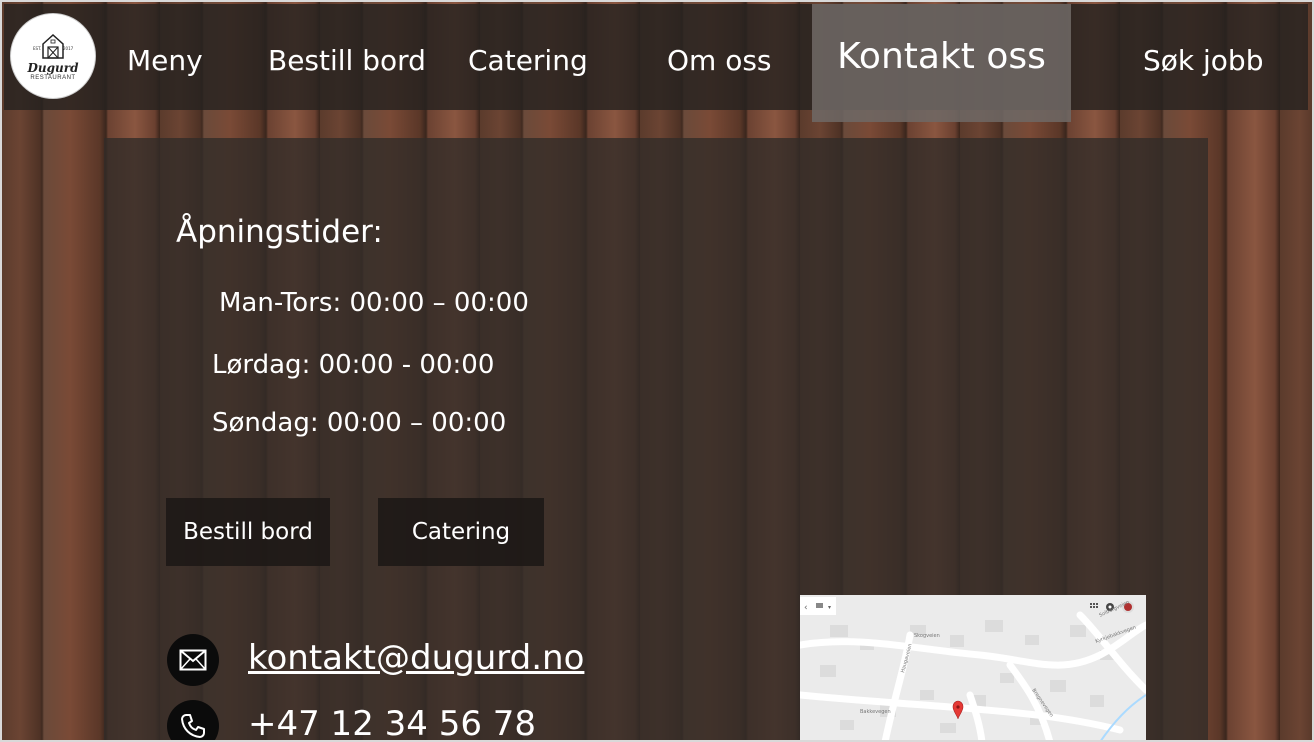  Describe the element at coordinates (719, 60) in the screenshot. I see `nav-item-om-oss: Om oss` at that location.